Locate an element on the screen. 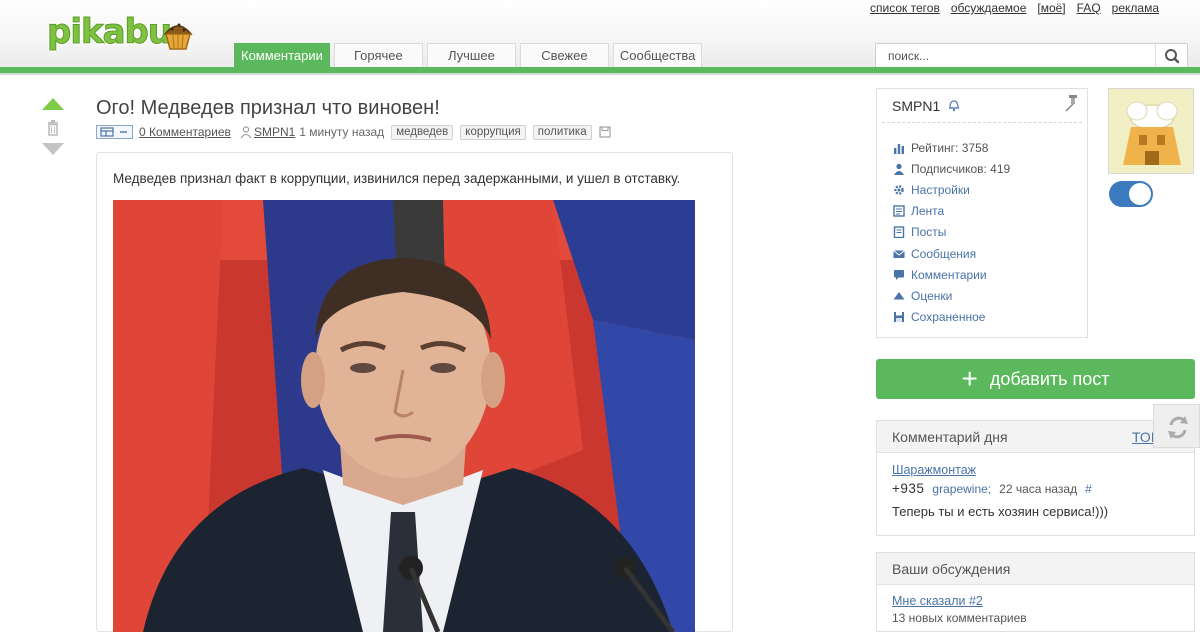  tag-corruption: коррупция is located at coordinates (493, 132).